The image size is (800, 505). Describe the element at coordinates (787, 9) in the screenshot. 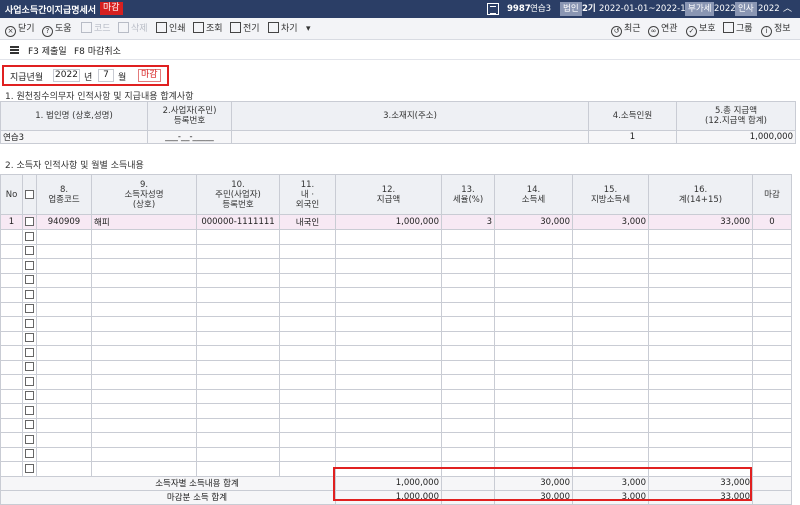

I see `chevron-up-icon: ︿` at that location.